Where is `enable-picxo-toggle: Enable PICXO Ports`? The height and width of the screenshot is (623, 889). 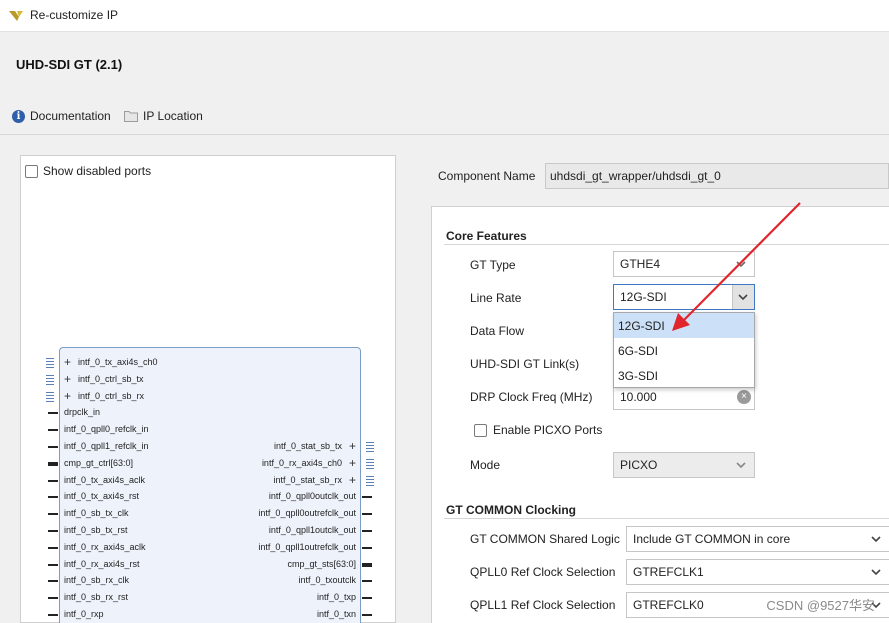 enable-picxo-toggle: Enable PICXO Ports is located at coordinates (538, 430).